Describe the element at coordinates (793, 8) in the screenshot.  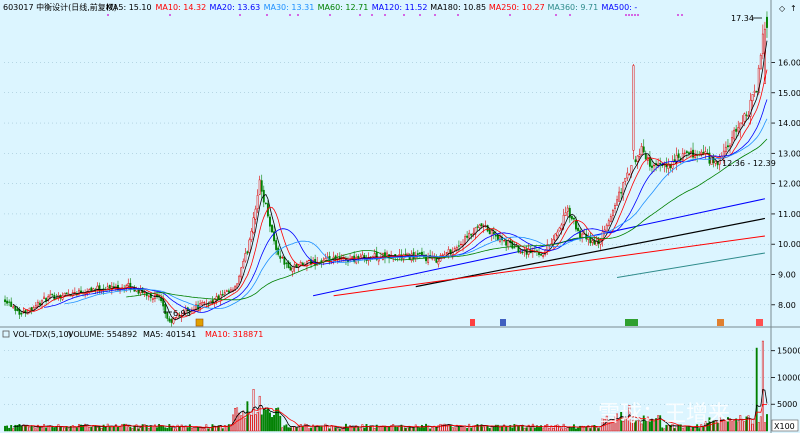
I see `arrow-up-icon: ↑` at that location.